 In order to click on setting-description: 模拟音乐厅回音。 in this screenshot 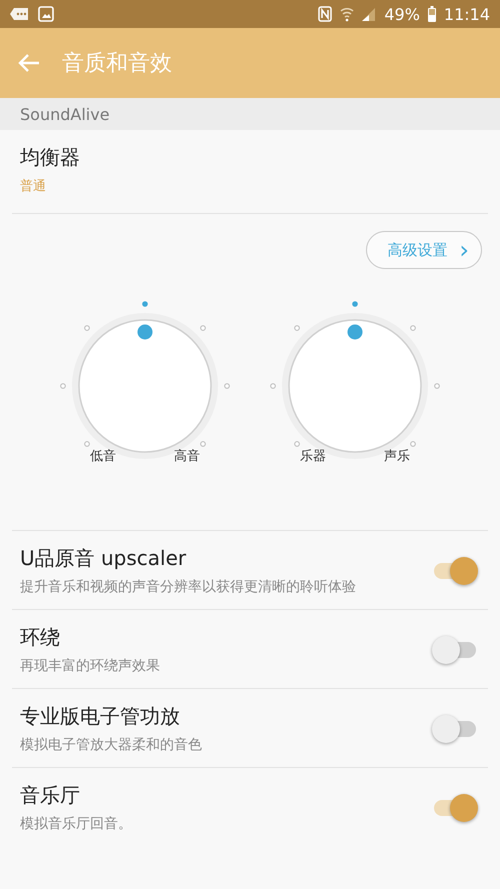, I will do `click(76, 824)`.